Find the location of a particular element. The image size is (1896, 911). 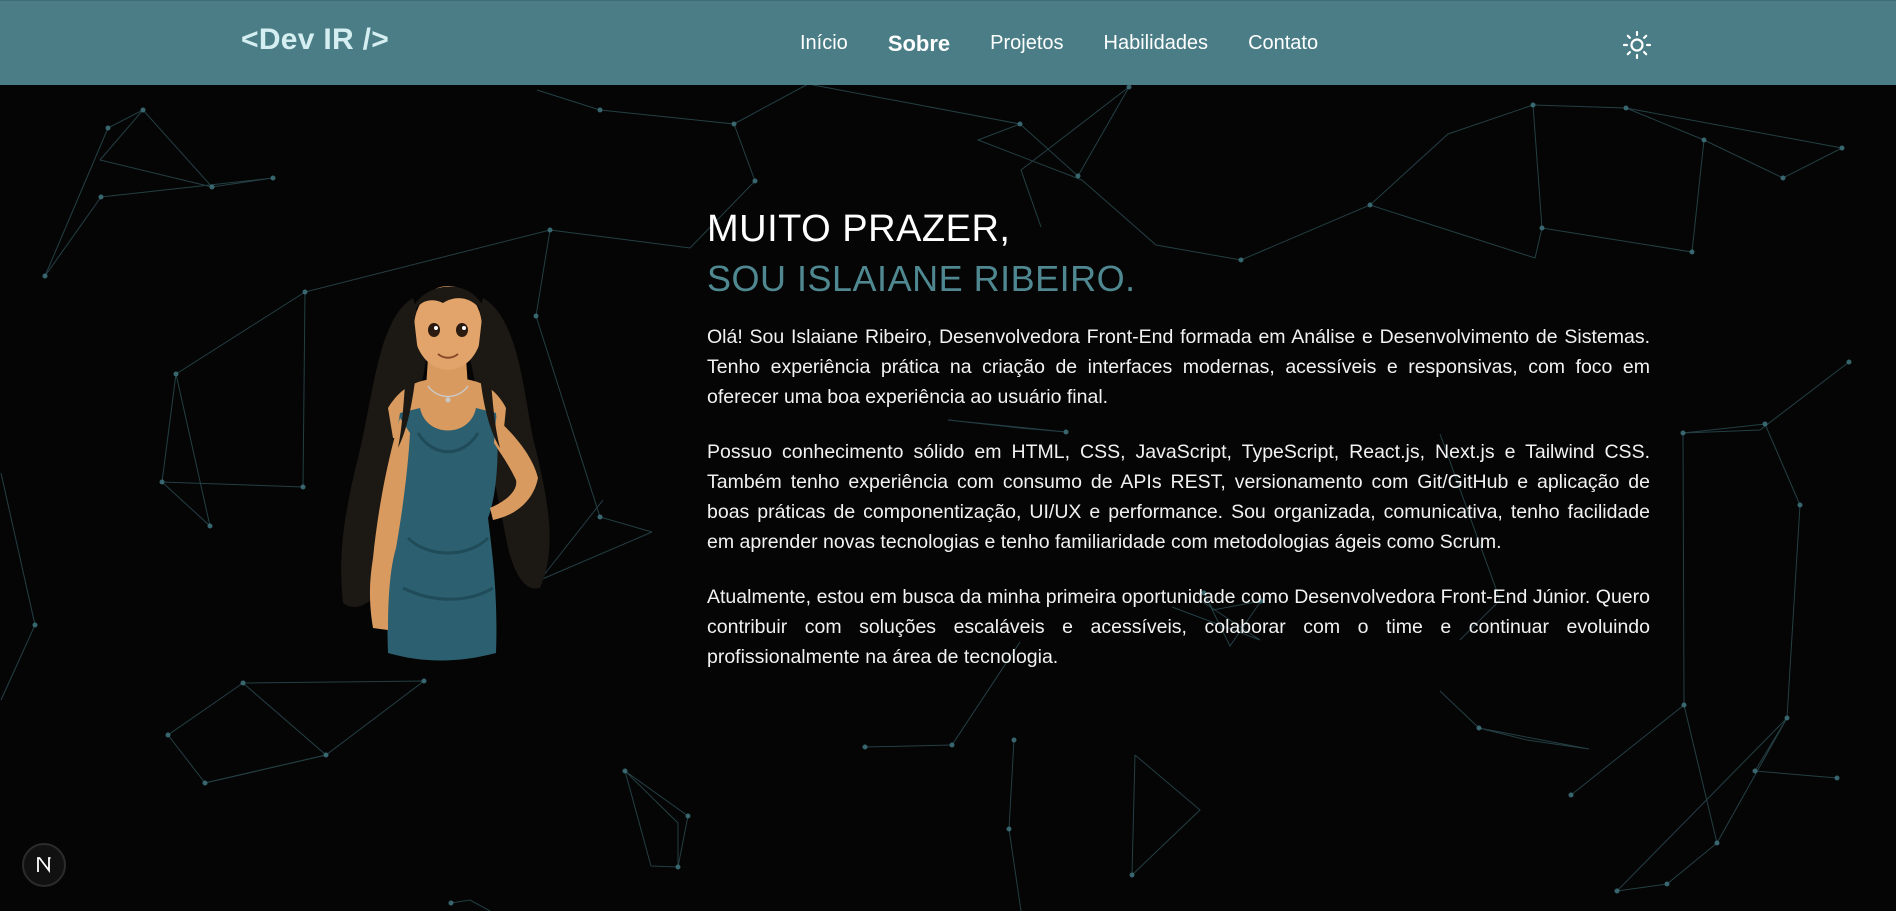

site-logo: <Dev IR /> is located at coordinates (315, 40).